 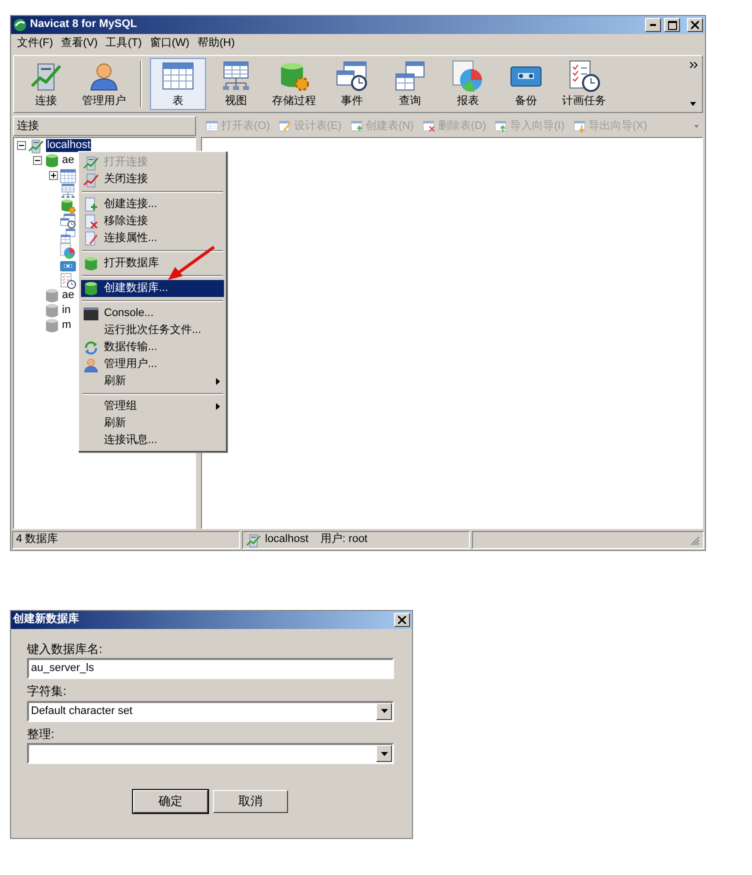 What do you see at coordinates (210, 711) in the screenshot?
I see `dropdown-field: Default character set` at bounding box center [210, 711].